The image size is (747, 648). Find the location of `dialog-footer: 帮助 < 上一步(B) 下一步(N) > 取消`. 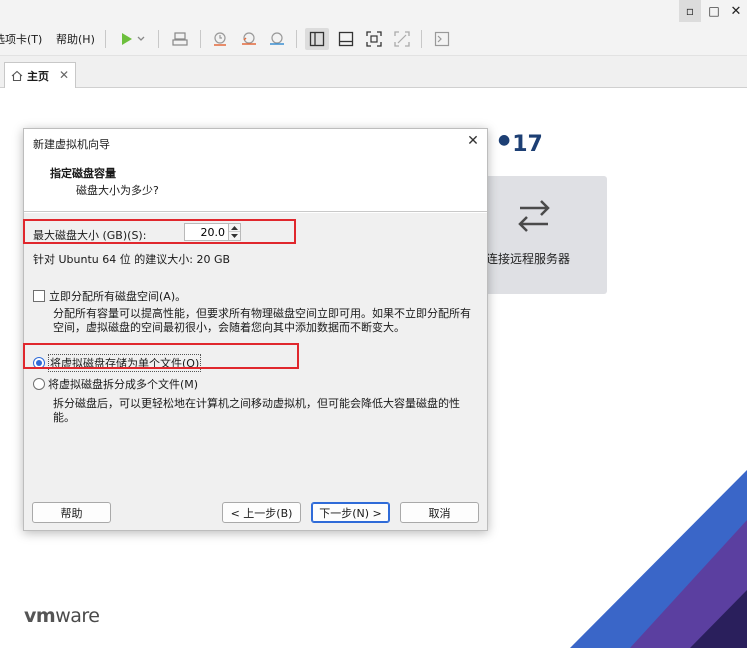

dialog-footer: 帮助 < 上一步(B) 下一步(N) > 取消 is located at coordinates (255, 514).